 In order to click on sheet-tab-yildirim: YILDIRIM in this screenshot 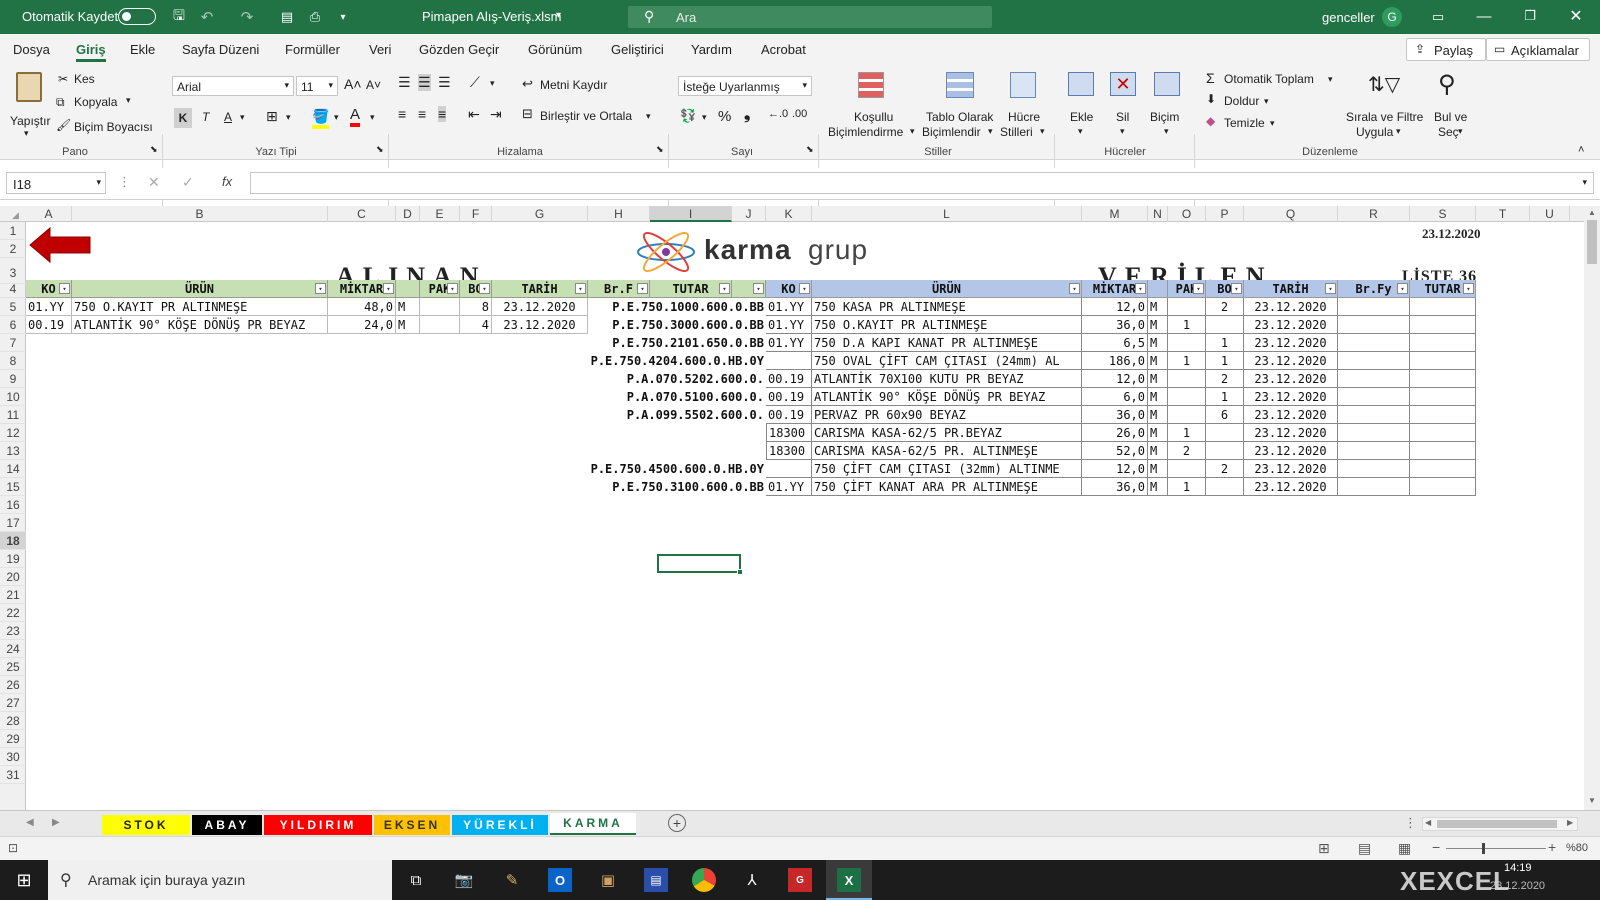, I will do `click(318, 825)`.